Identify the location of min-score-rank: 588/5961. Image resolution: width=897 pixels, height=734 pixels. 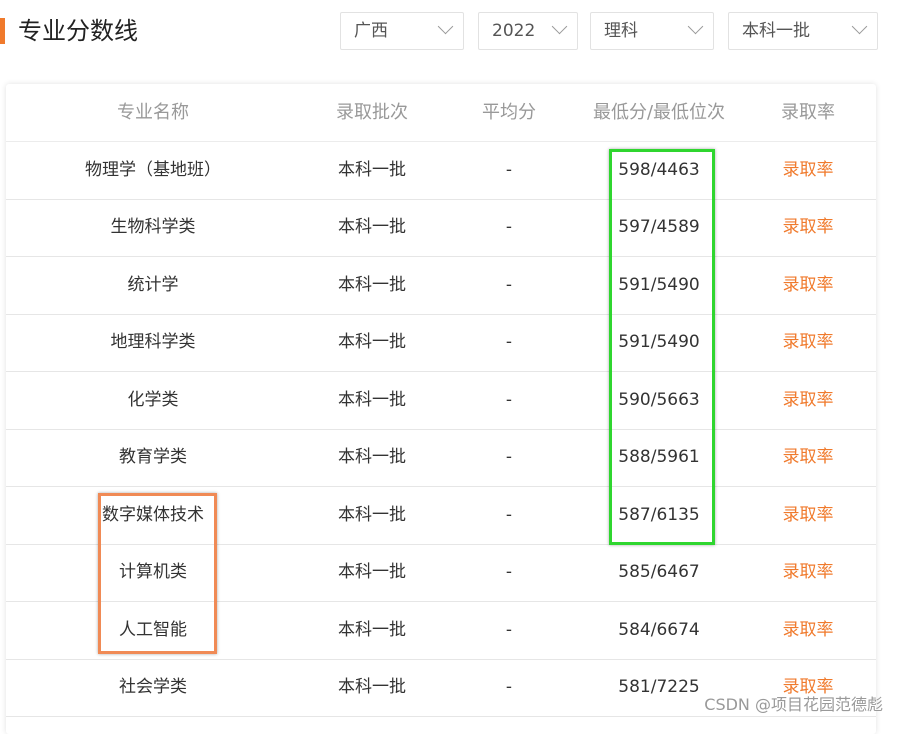
(659, 457).